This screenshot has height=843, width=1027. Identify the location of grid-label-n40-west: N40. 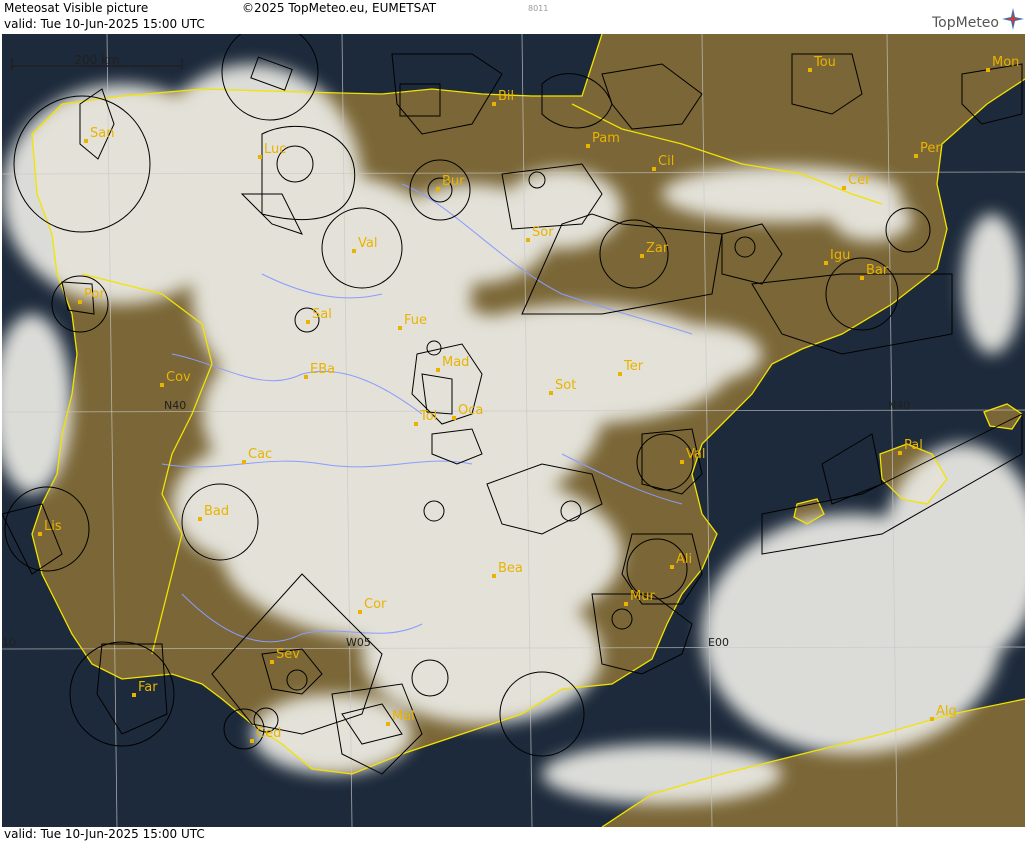
(175, 405).